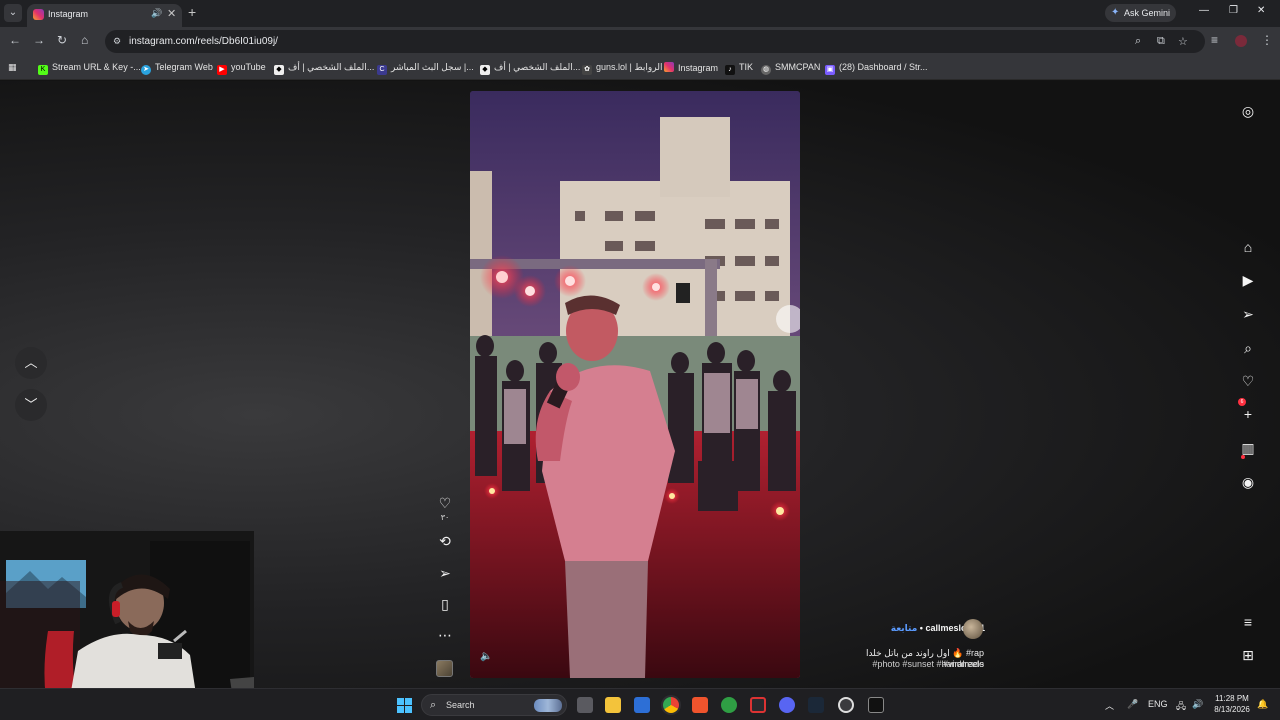 The height and width of the screenshot is (720, 1280). I want to click on new-tab-button: +, so click(192, 12).